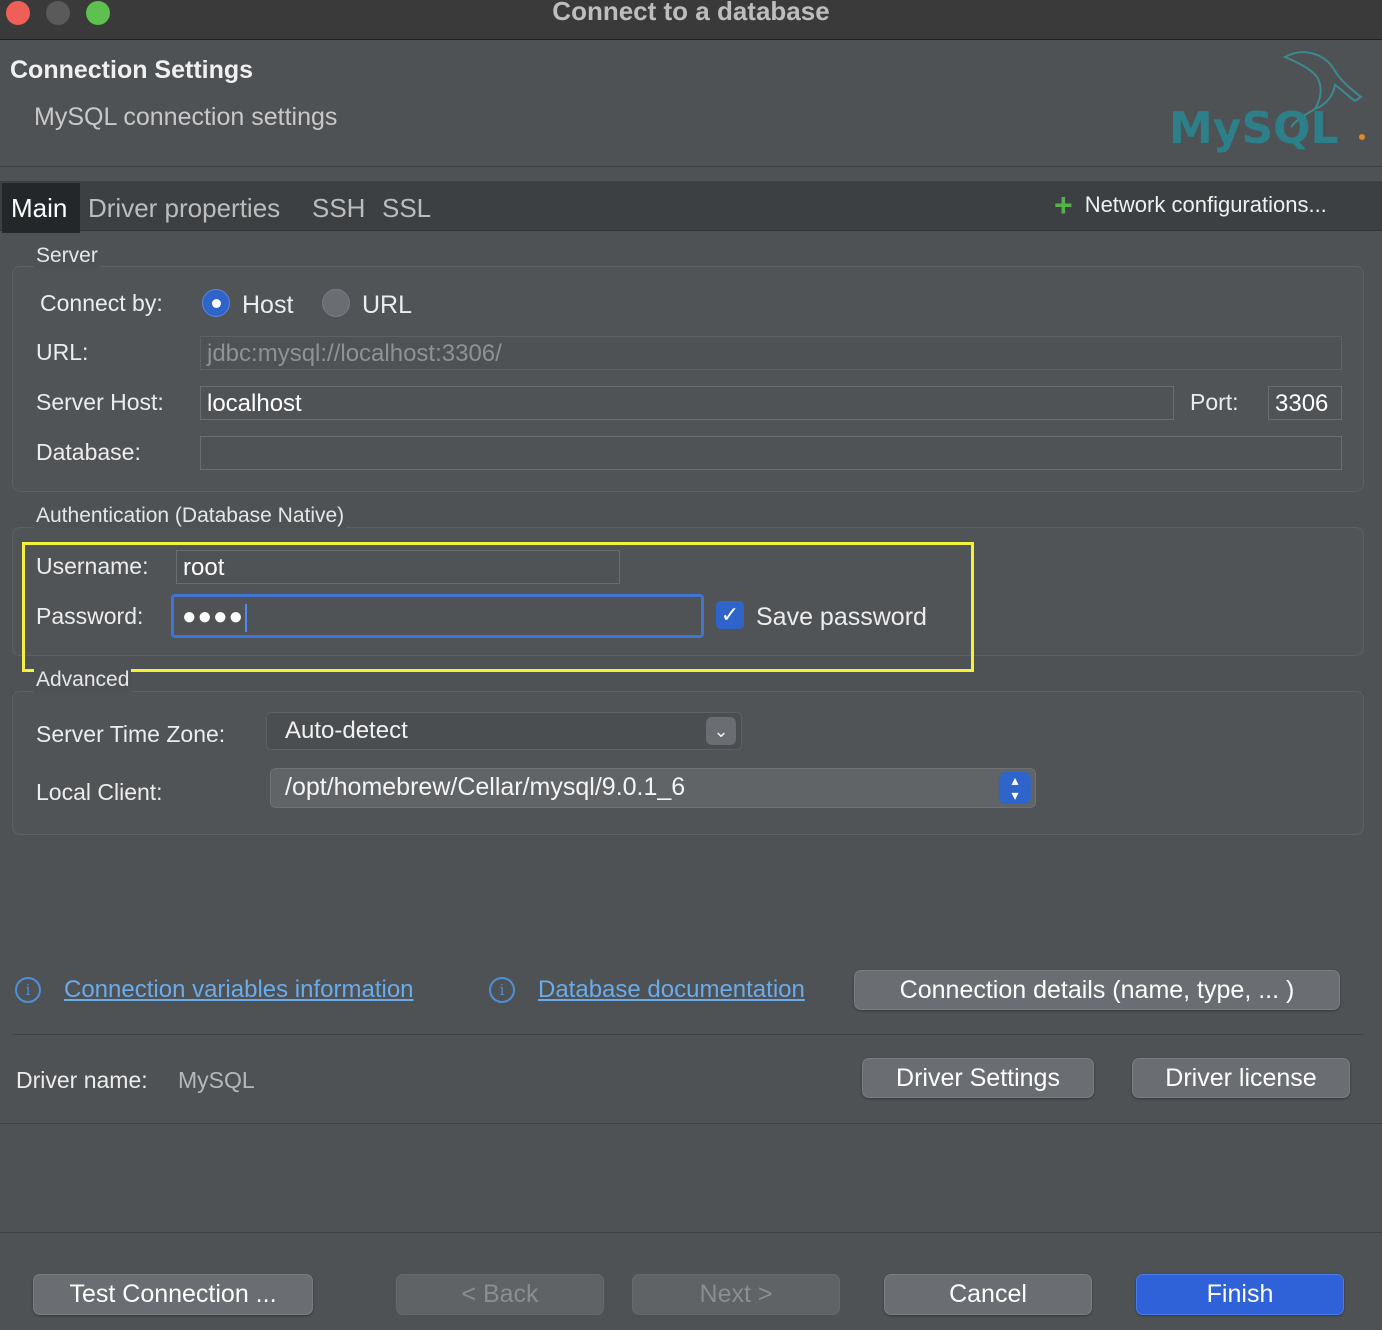 The width and height of the screenshot is (1382, 1330). Describe the element at coordinates (498, 607) in the screenshot. I see `highlight-box` at that location.